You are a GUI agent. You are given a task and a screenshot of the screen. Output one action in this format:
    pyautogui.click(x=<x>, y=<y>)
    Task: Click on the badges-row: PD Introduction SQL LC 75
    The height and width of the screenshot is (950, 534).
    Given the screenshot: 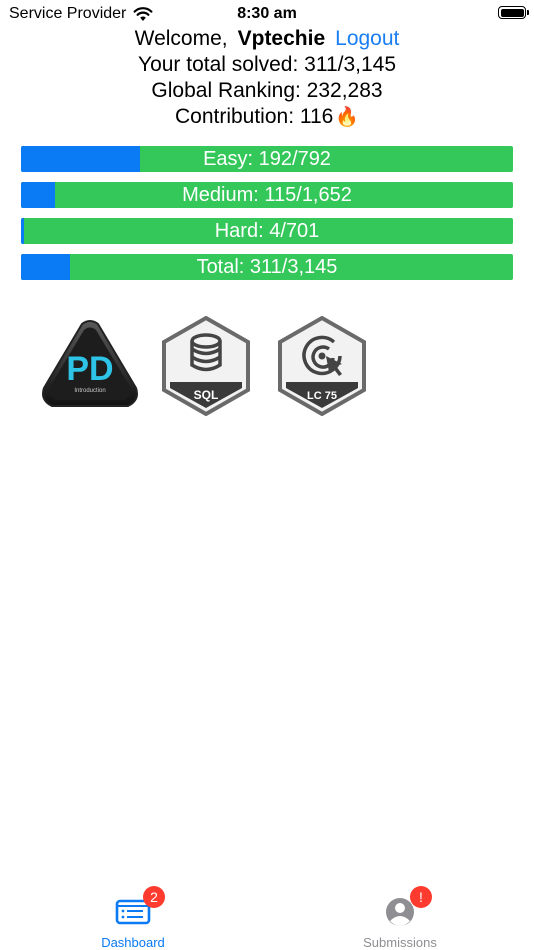 What is the action you would take?
    pyautogui.click(x=206, y=366)
    